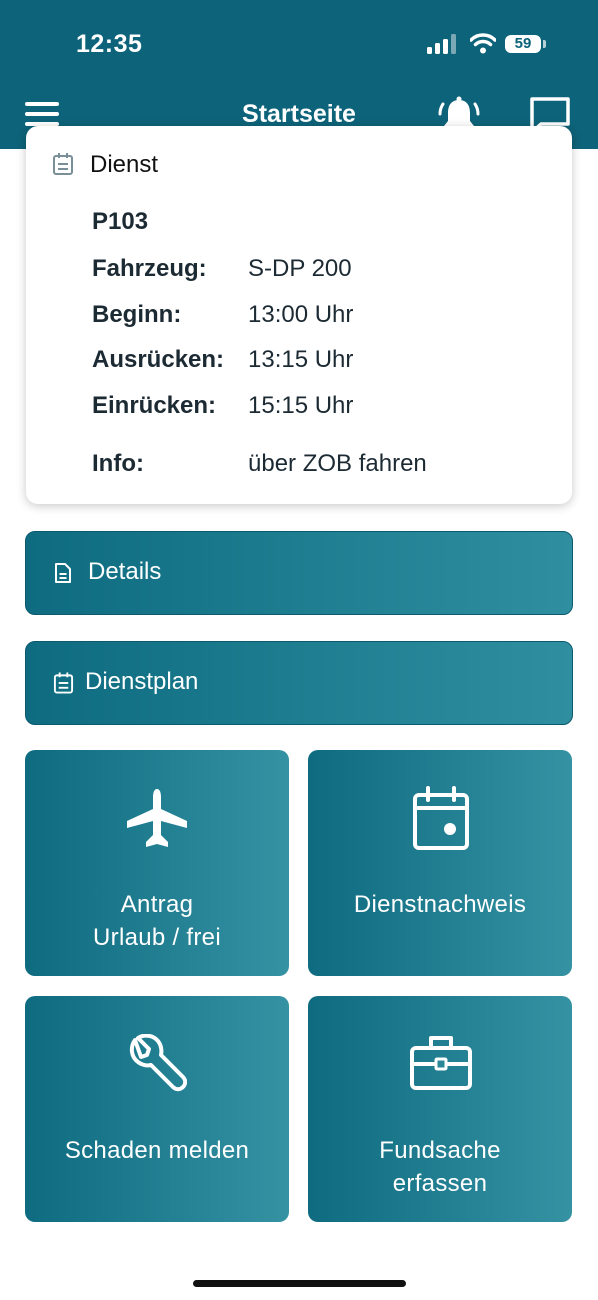 The height and width of the screenshot is (1300, 598). I want to click on report-damage-tile: Schaden melden, so click(157, 1109).